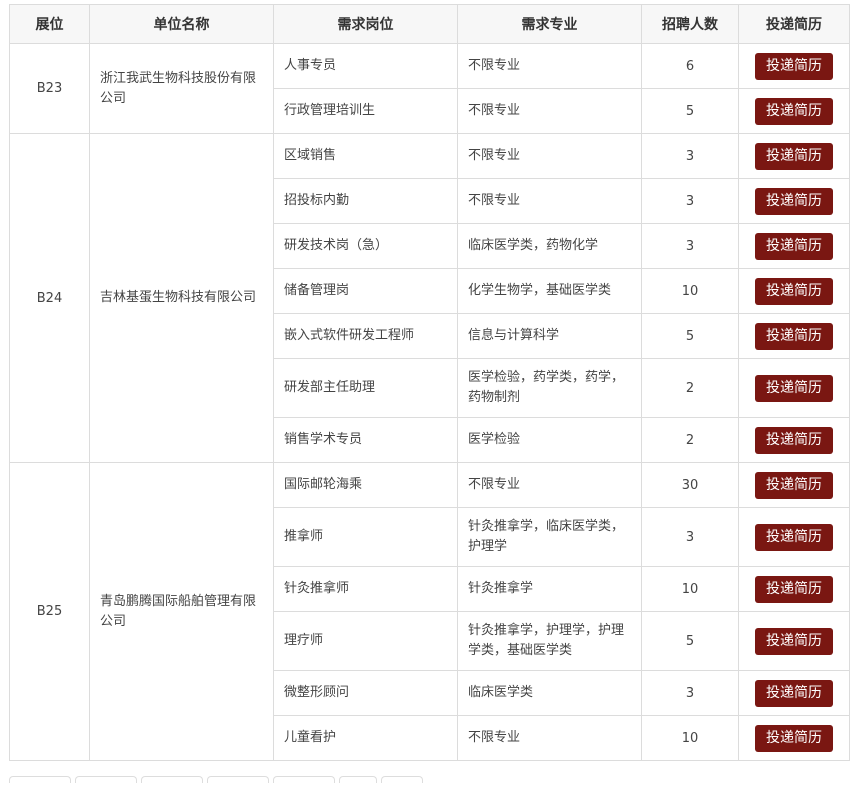 The width and height of the screenshot is (860, 787). Describe the element at coordinates (549, 641) in the screenshot. I see `major-cell: 针灸推拿学，护理学，护理学类，基础医学类` at that location.